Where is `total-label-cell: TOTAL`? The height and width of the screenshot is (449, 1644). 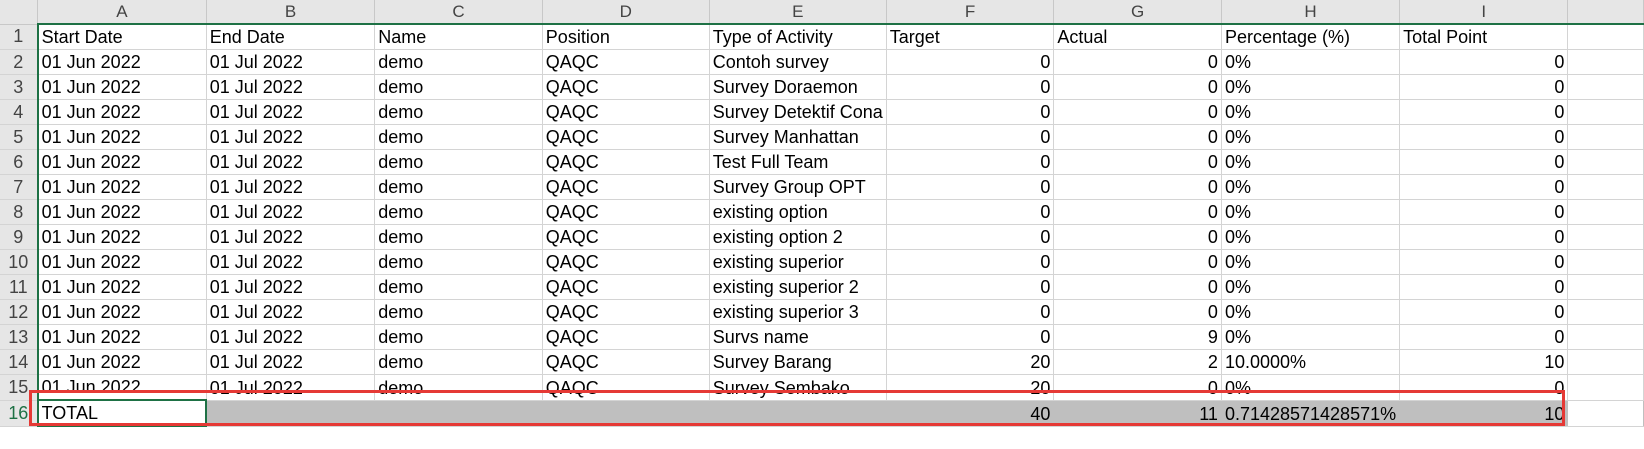
total-label-cell: TOTAL is located at coordinates (122, 413).